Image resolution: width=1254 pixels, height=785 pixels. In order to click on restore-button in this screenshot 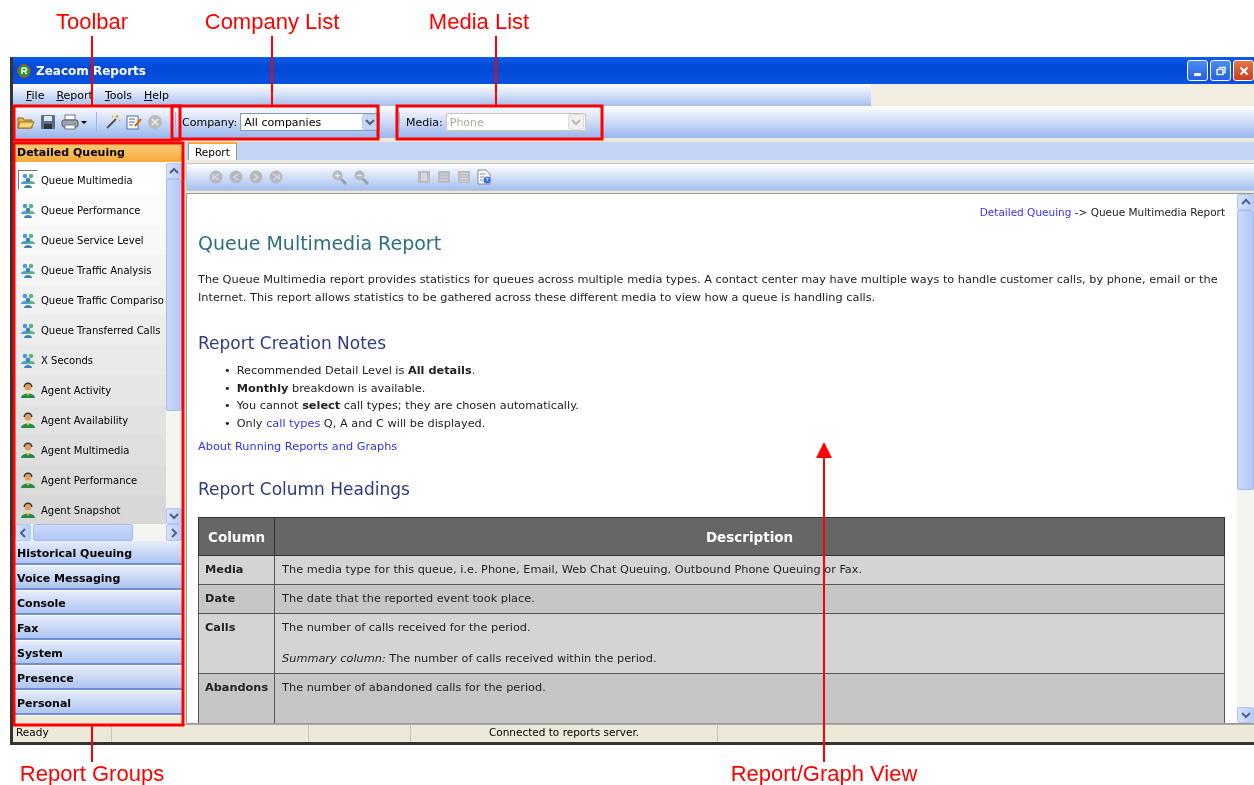, I will do `click(1220, 70)`.